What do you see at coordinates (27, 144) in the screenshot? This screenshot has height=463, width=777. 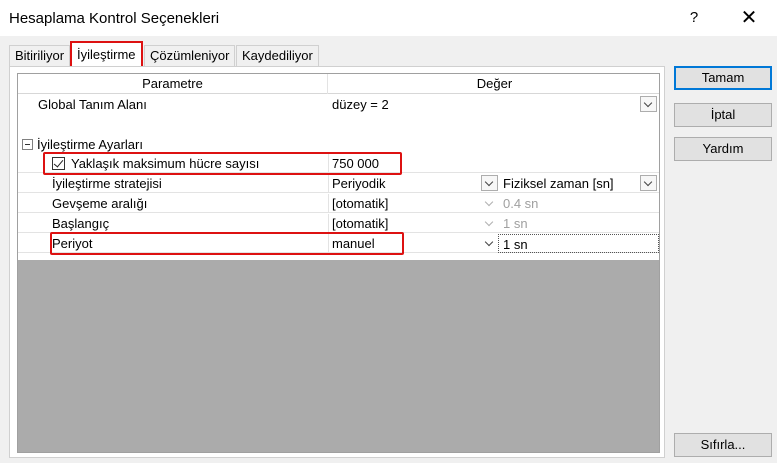 I see `collapse-icon` at bounding box center [27, 144].